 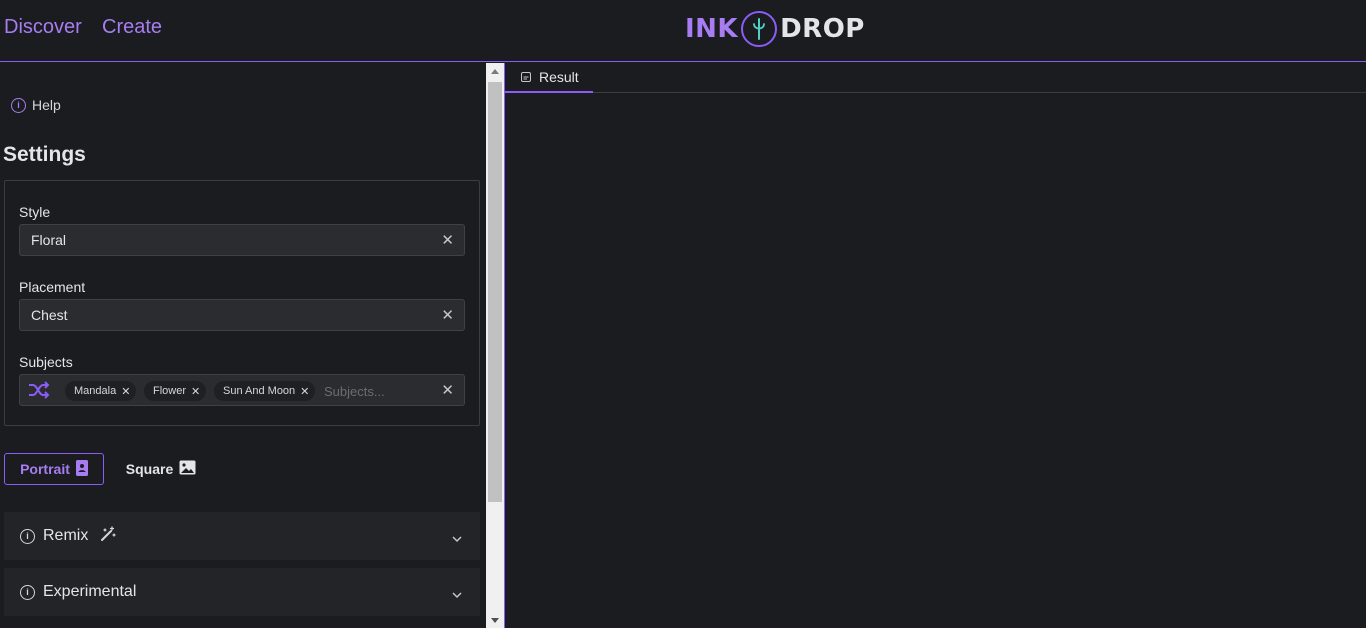 I want to click on logo-text-drop: DROP, so click(x=822, y=29).